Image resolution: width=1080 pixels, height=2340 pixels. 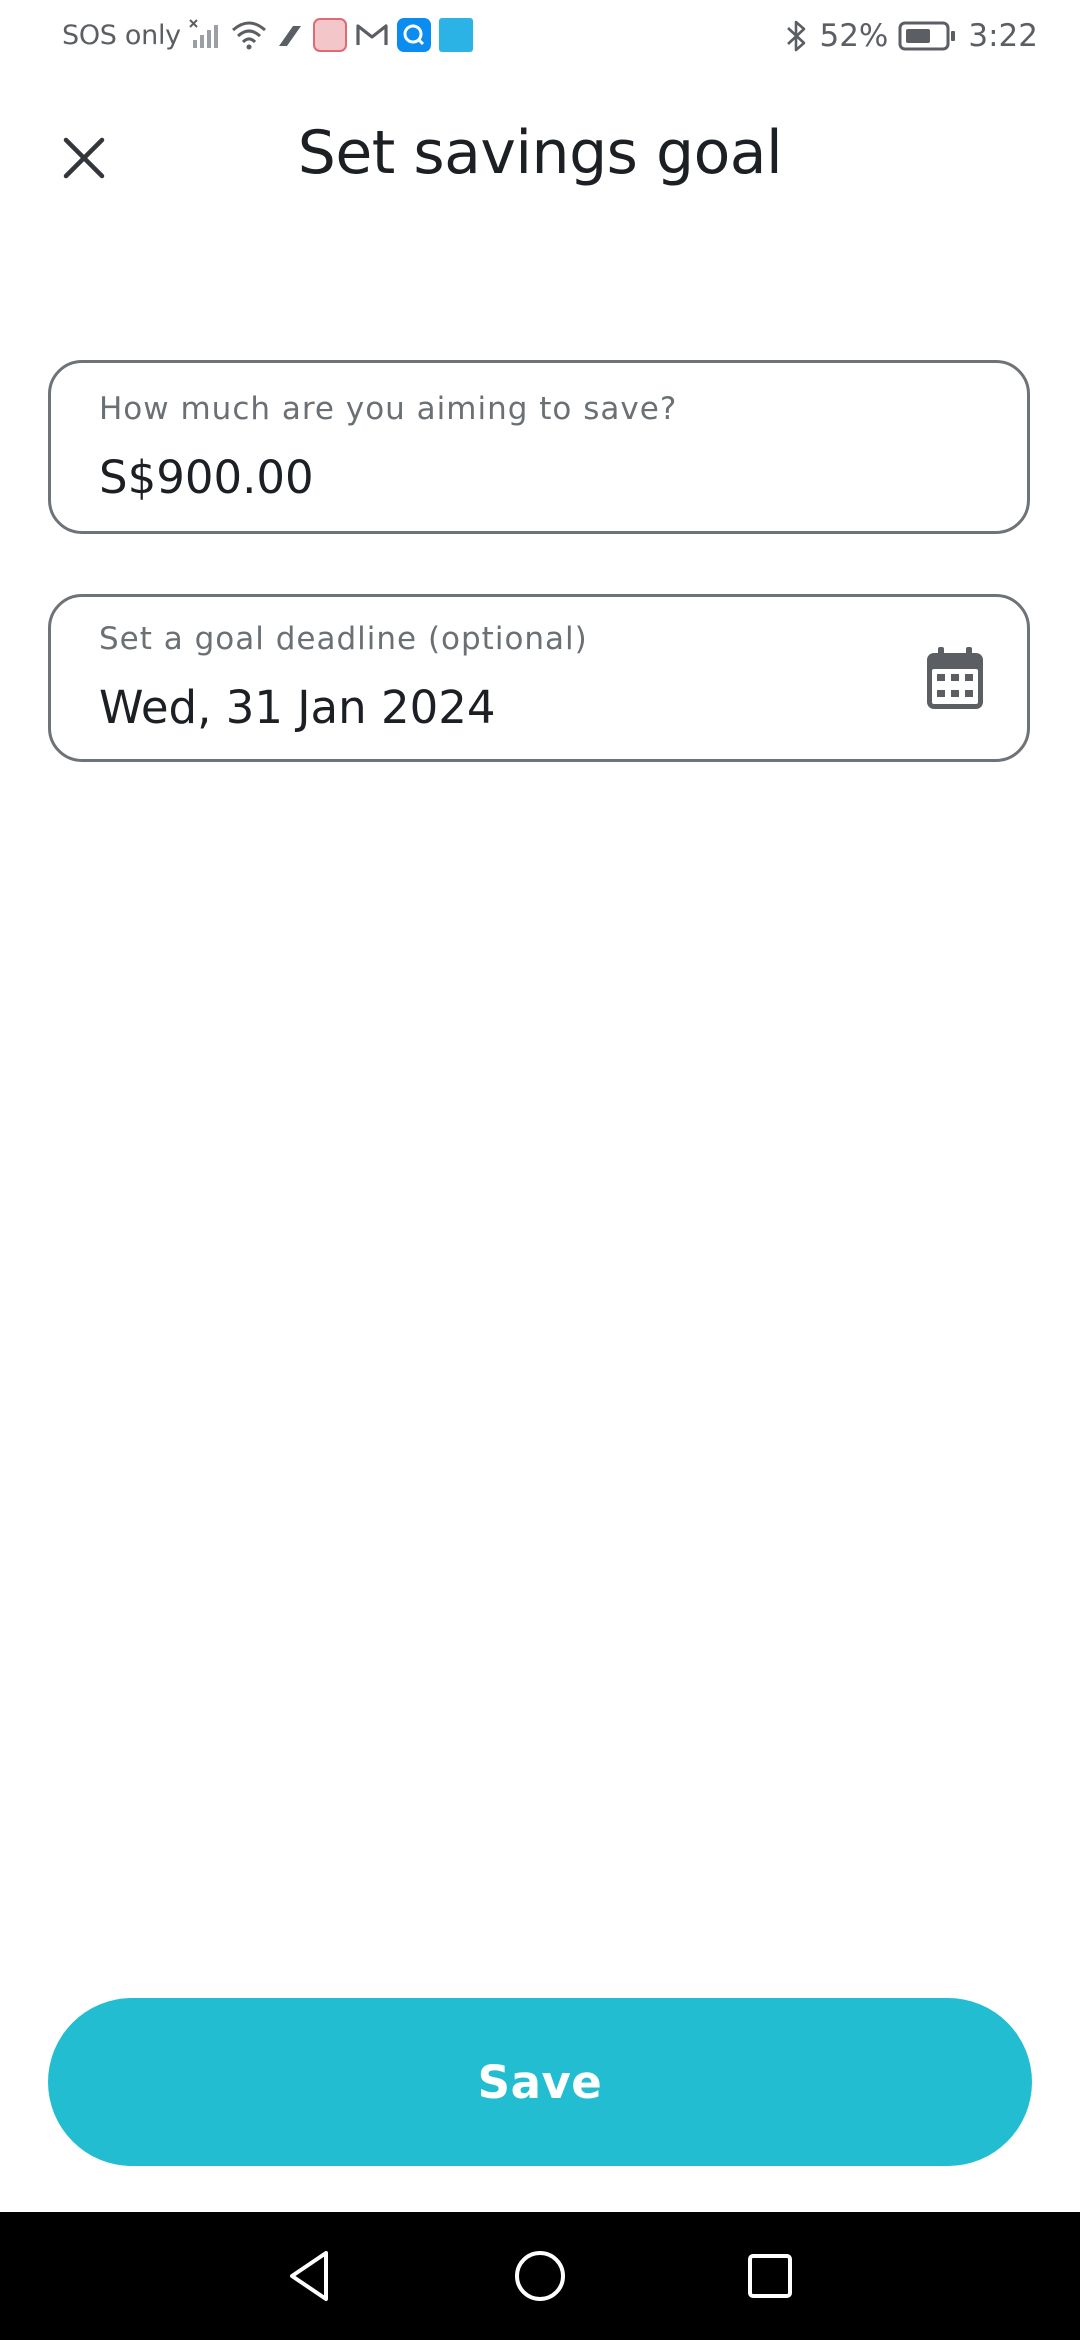 What do you see at coordinates (203, 33) in the screenshot?
I see `signal-icon` at bounding box center [203, 33].